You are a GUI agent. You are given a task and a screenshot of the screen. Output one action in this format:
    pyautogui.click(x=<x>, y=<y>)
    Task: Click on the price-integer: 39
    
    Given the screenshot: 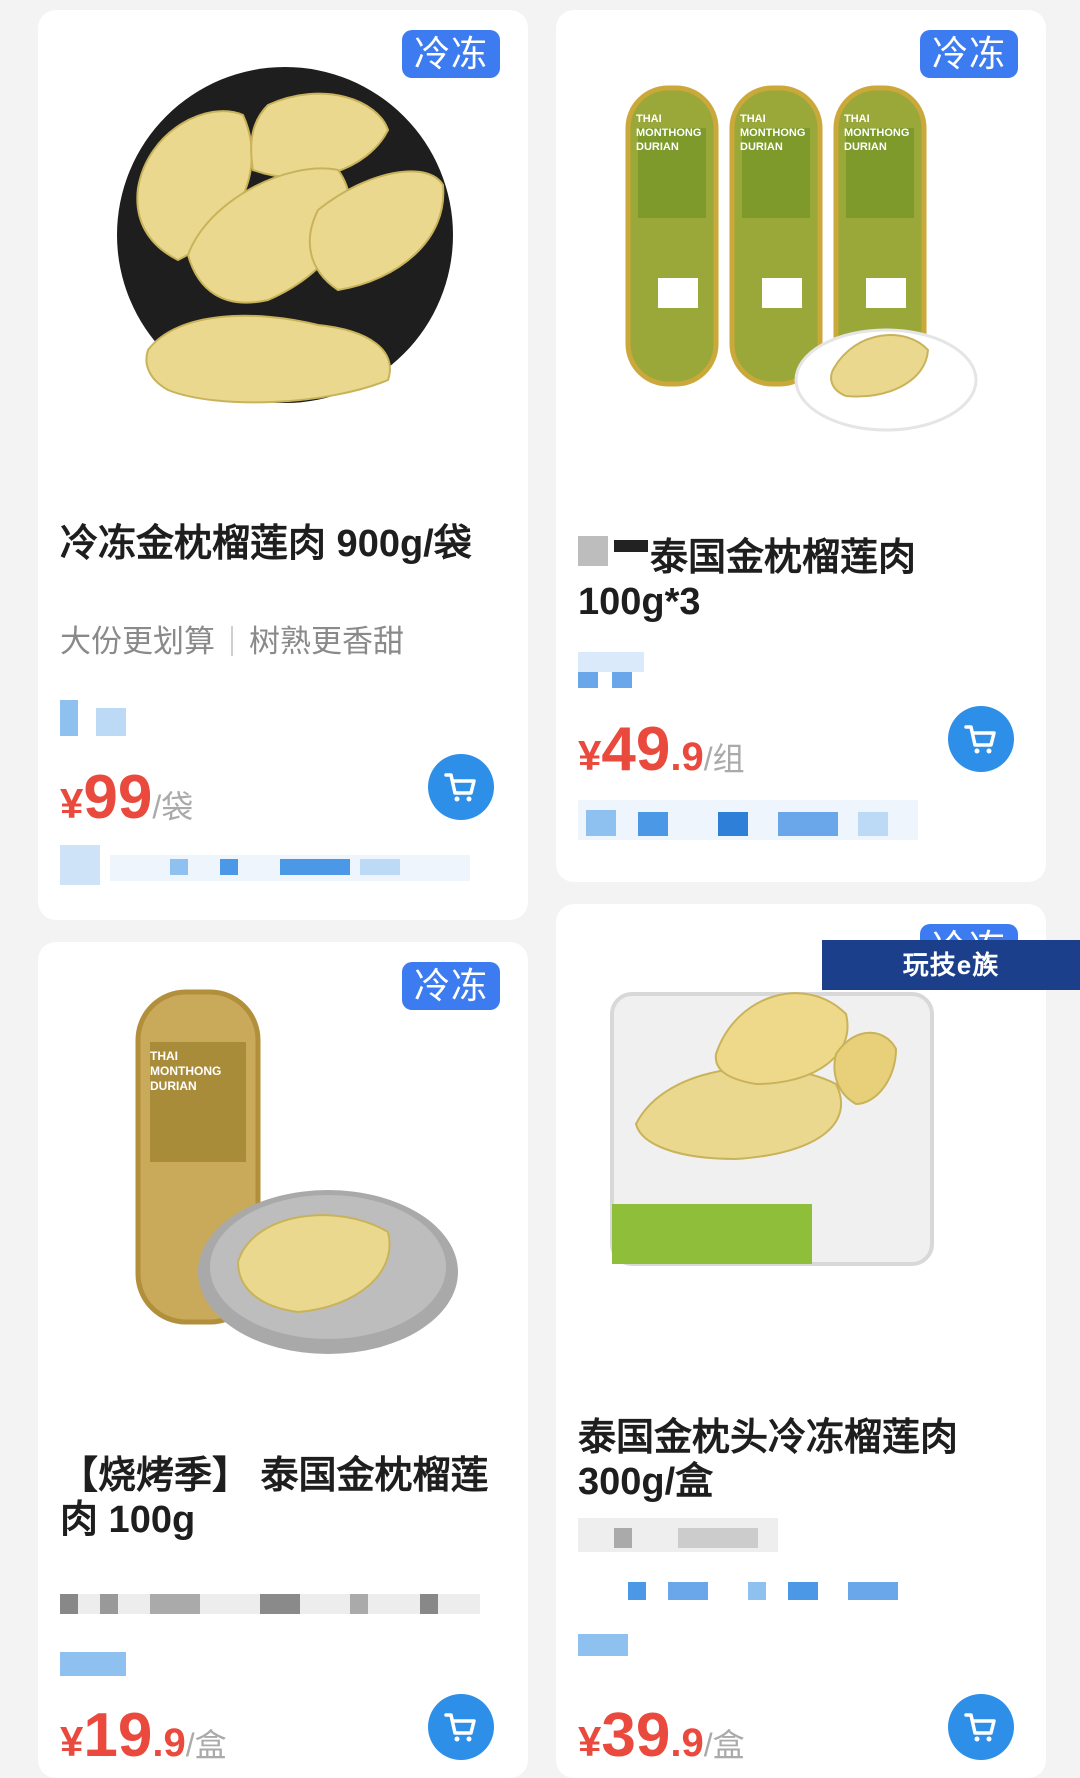 What is the action you would take?
    pyautogui.click(x=636, y=1735)
    